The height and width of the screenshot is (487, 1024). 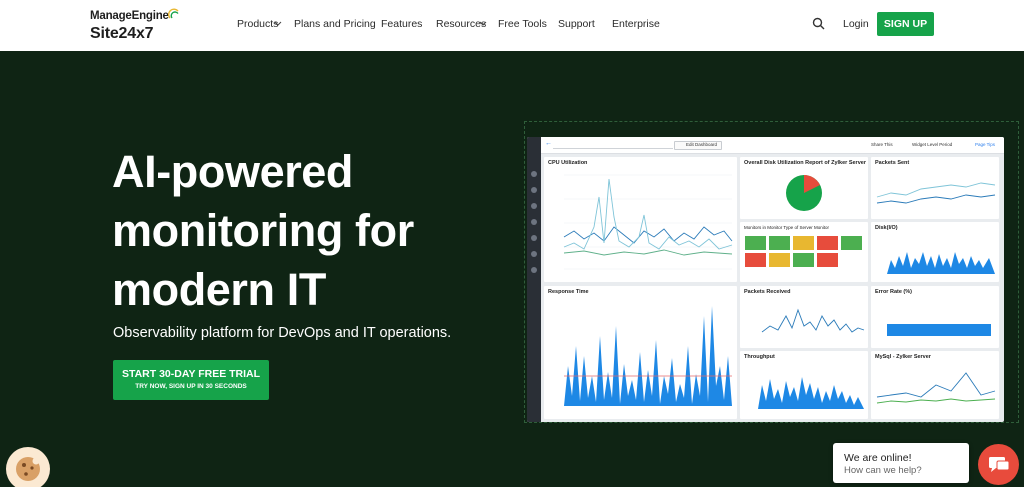 I want to click on logo-brand-bottom: Site24x7, so click(x=122, y=33).